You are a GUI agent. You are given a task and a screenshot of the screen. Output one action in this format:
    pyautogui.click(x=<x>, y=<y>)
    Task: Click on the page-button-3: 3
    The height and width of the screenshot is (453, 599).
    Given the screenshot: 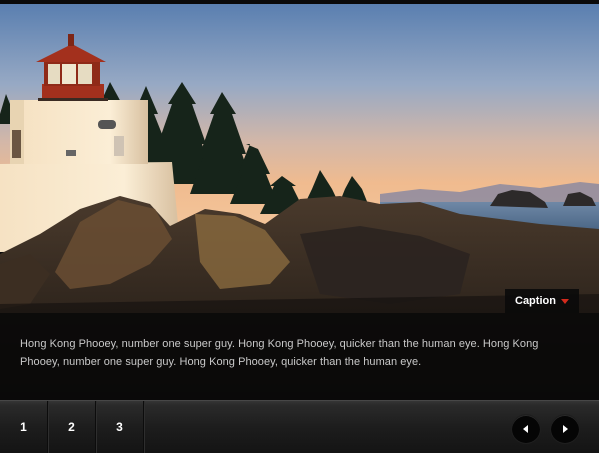 What is the action you would take?
    pyautogui.click(x=120, y=427)
    